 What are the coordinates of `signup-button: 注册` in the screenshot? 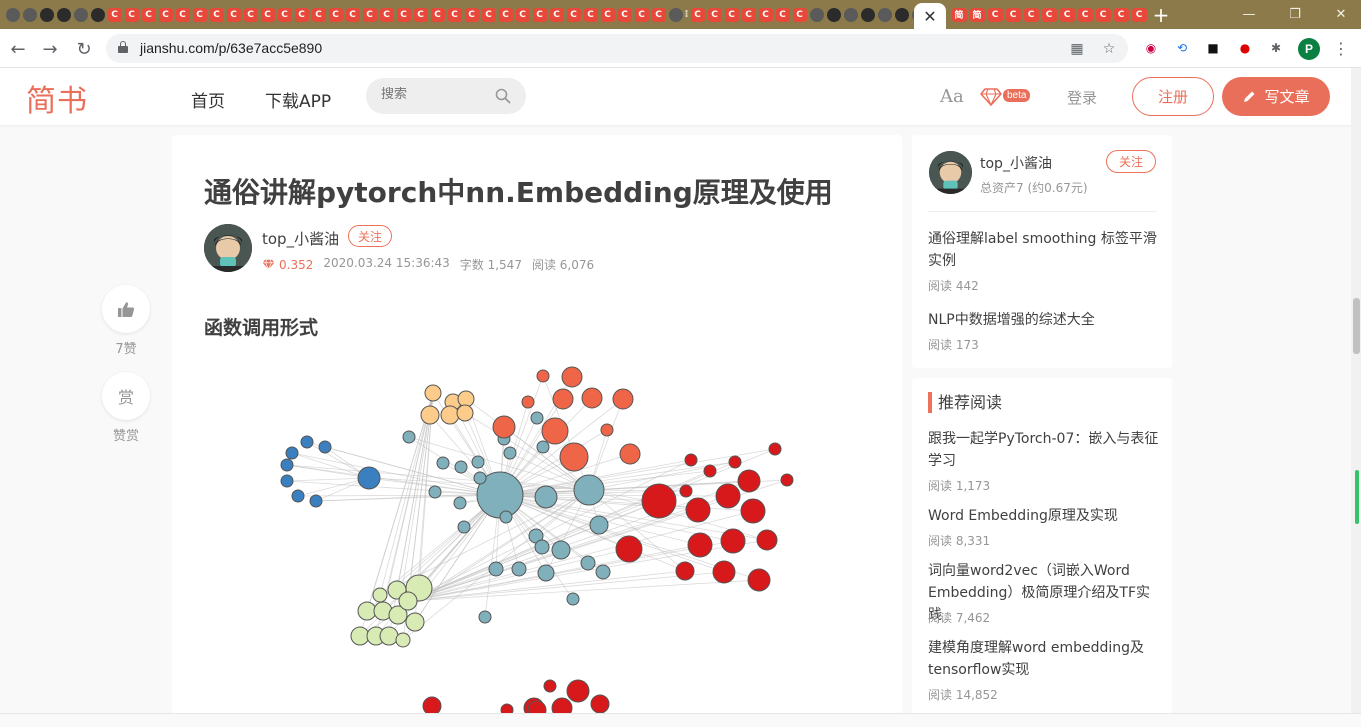 It's located at (1173, 96).